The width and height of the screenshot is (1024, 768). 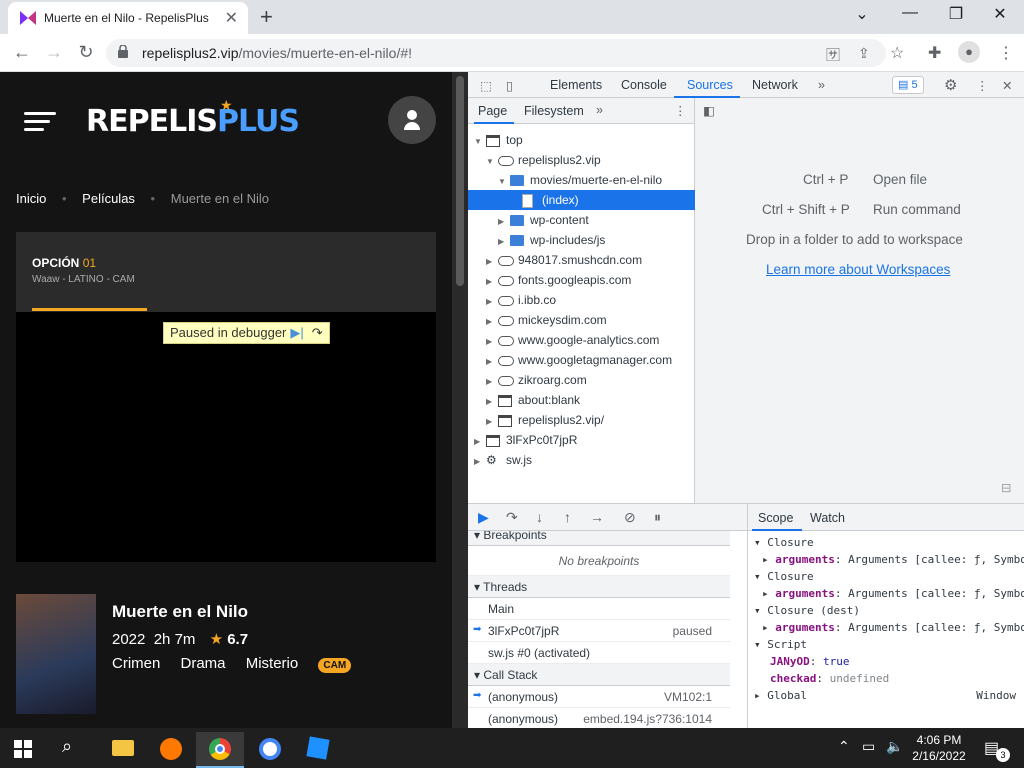 What do you see at coordinates (122, 750) in the screenshot?
I see `file-explorer-icon` at bounding box center [122, 750].